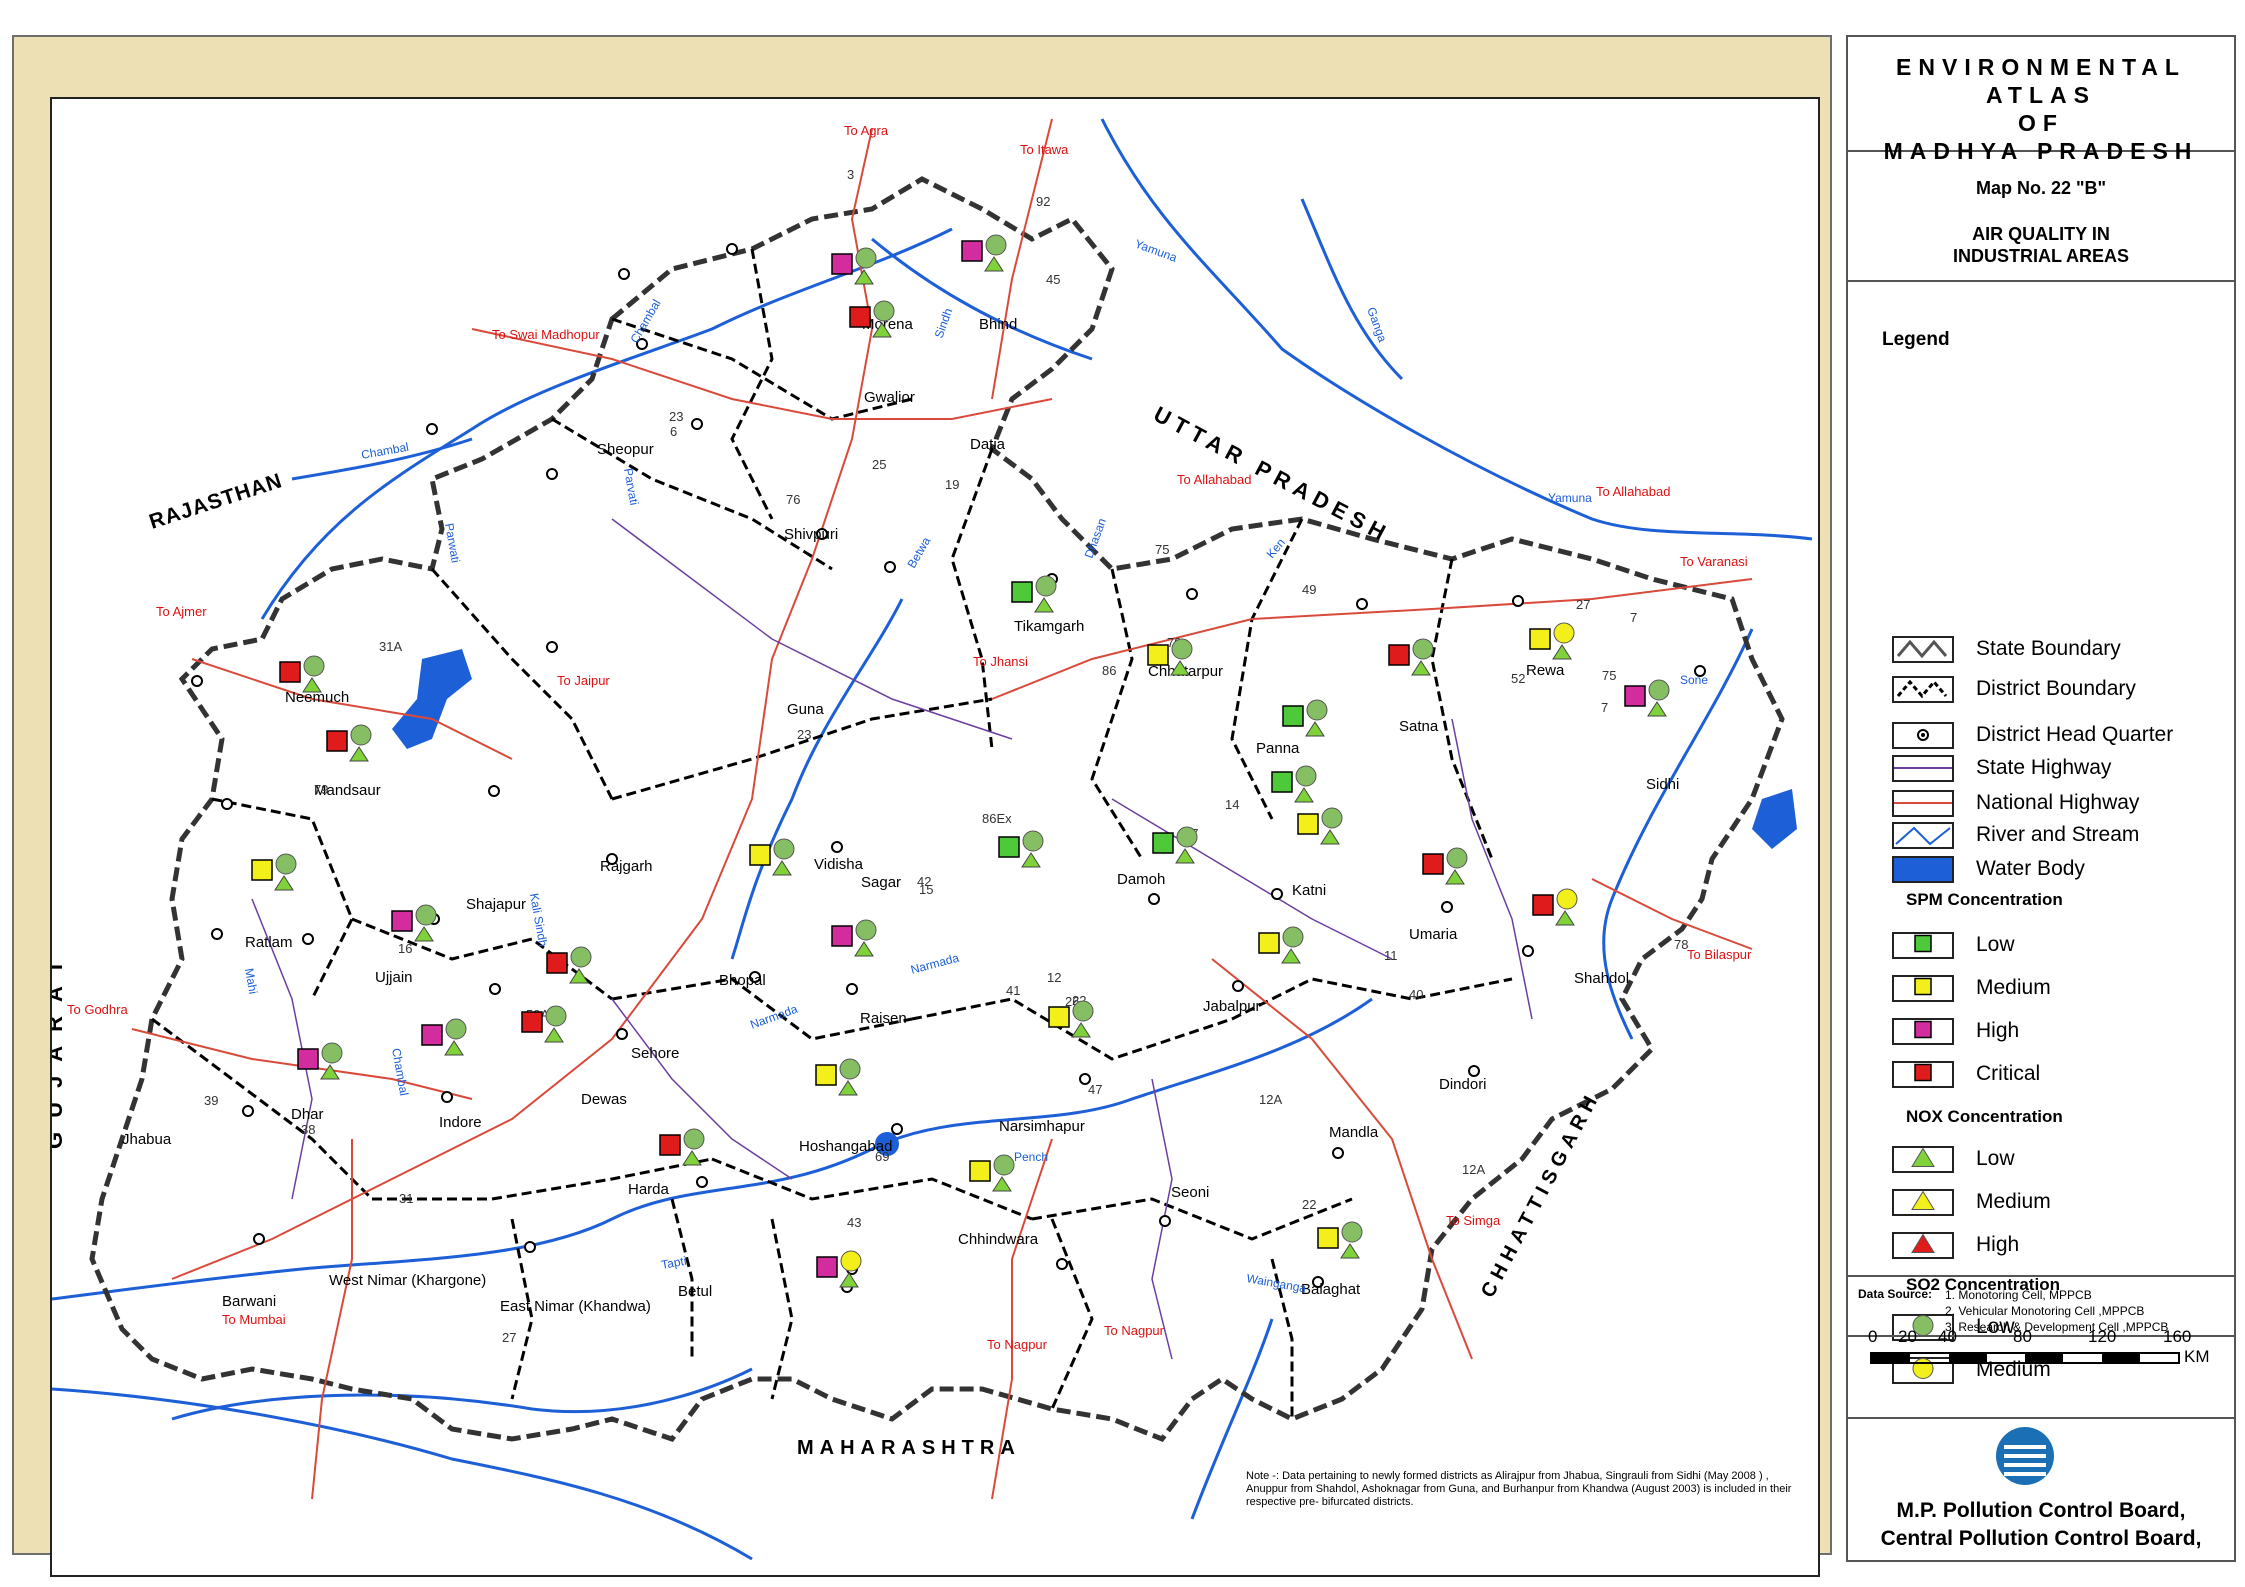  I want to click on district-label: Jabalpur, so click(1232, 1006).